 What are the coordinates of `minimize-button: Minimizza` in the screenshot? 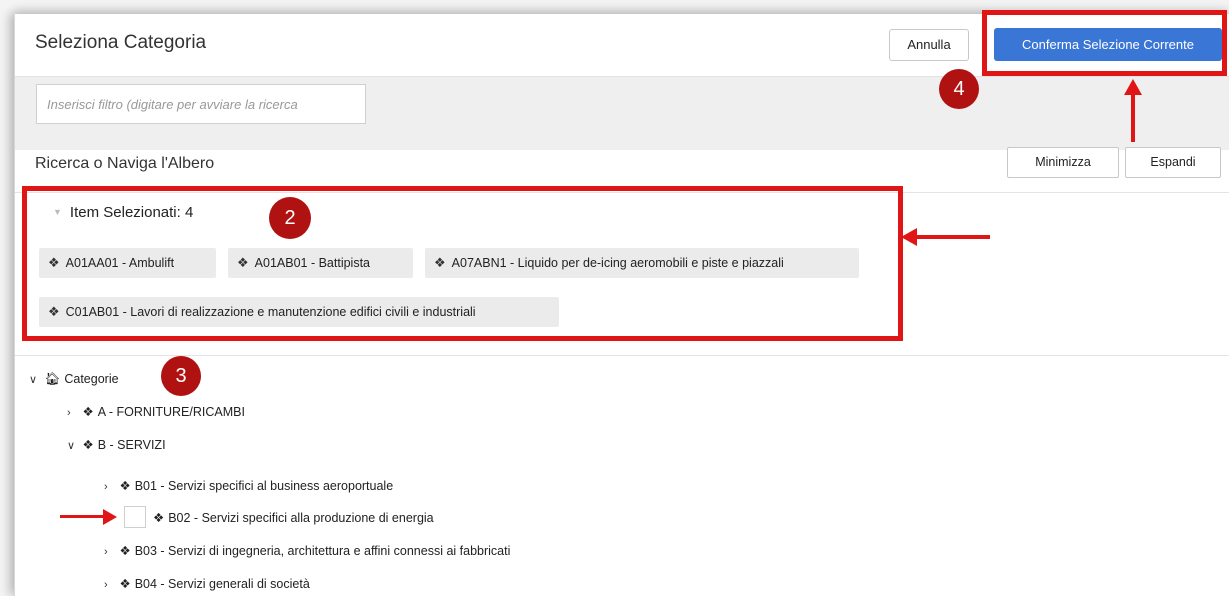 It's located at (1063, 162).